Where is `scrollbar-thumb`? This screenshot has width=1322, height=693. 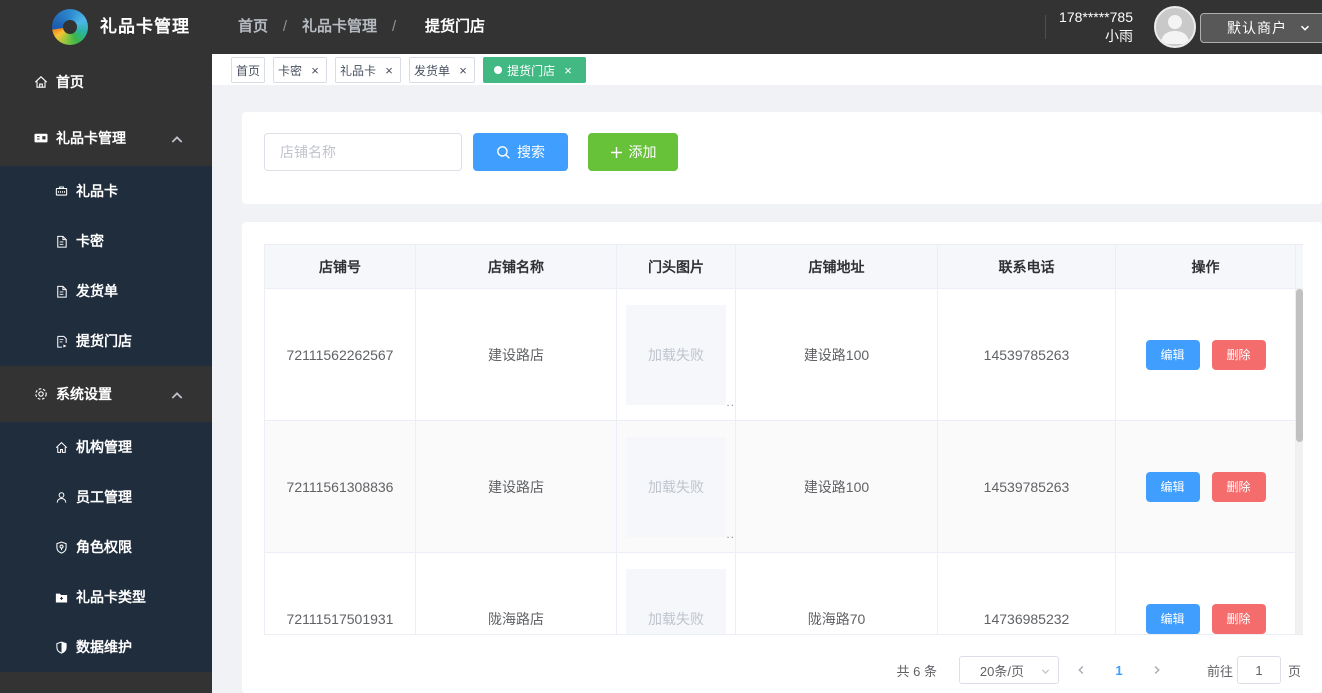 scrollbar-thumb is located at coordinates (1299, 365).